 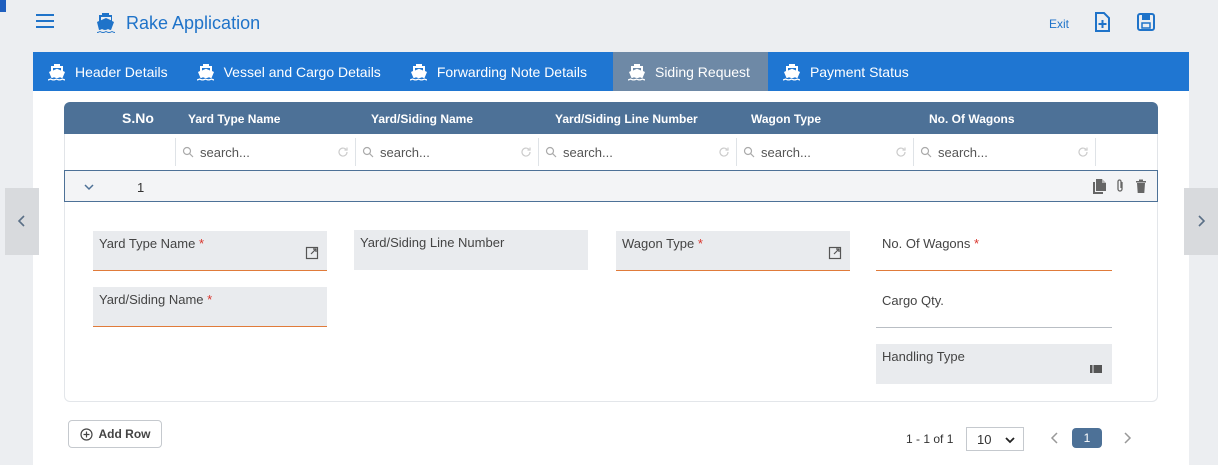 I want to click on tab-forwarding-note-details: Forwarding Note Details, so click(x=504, y=71).